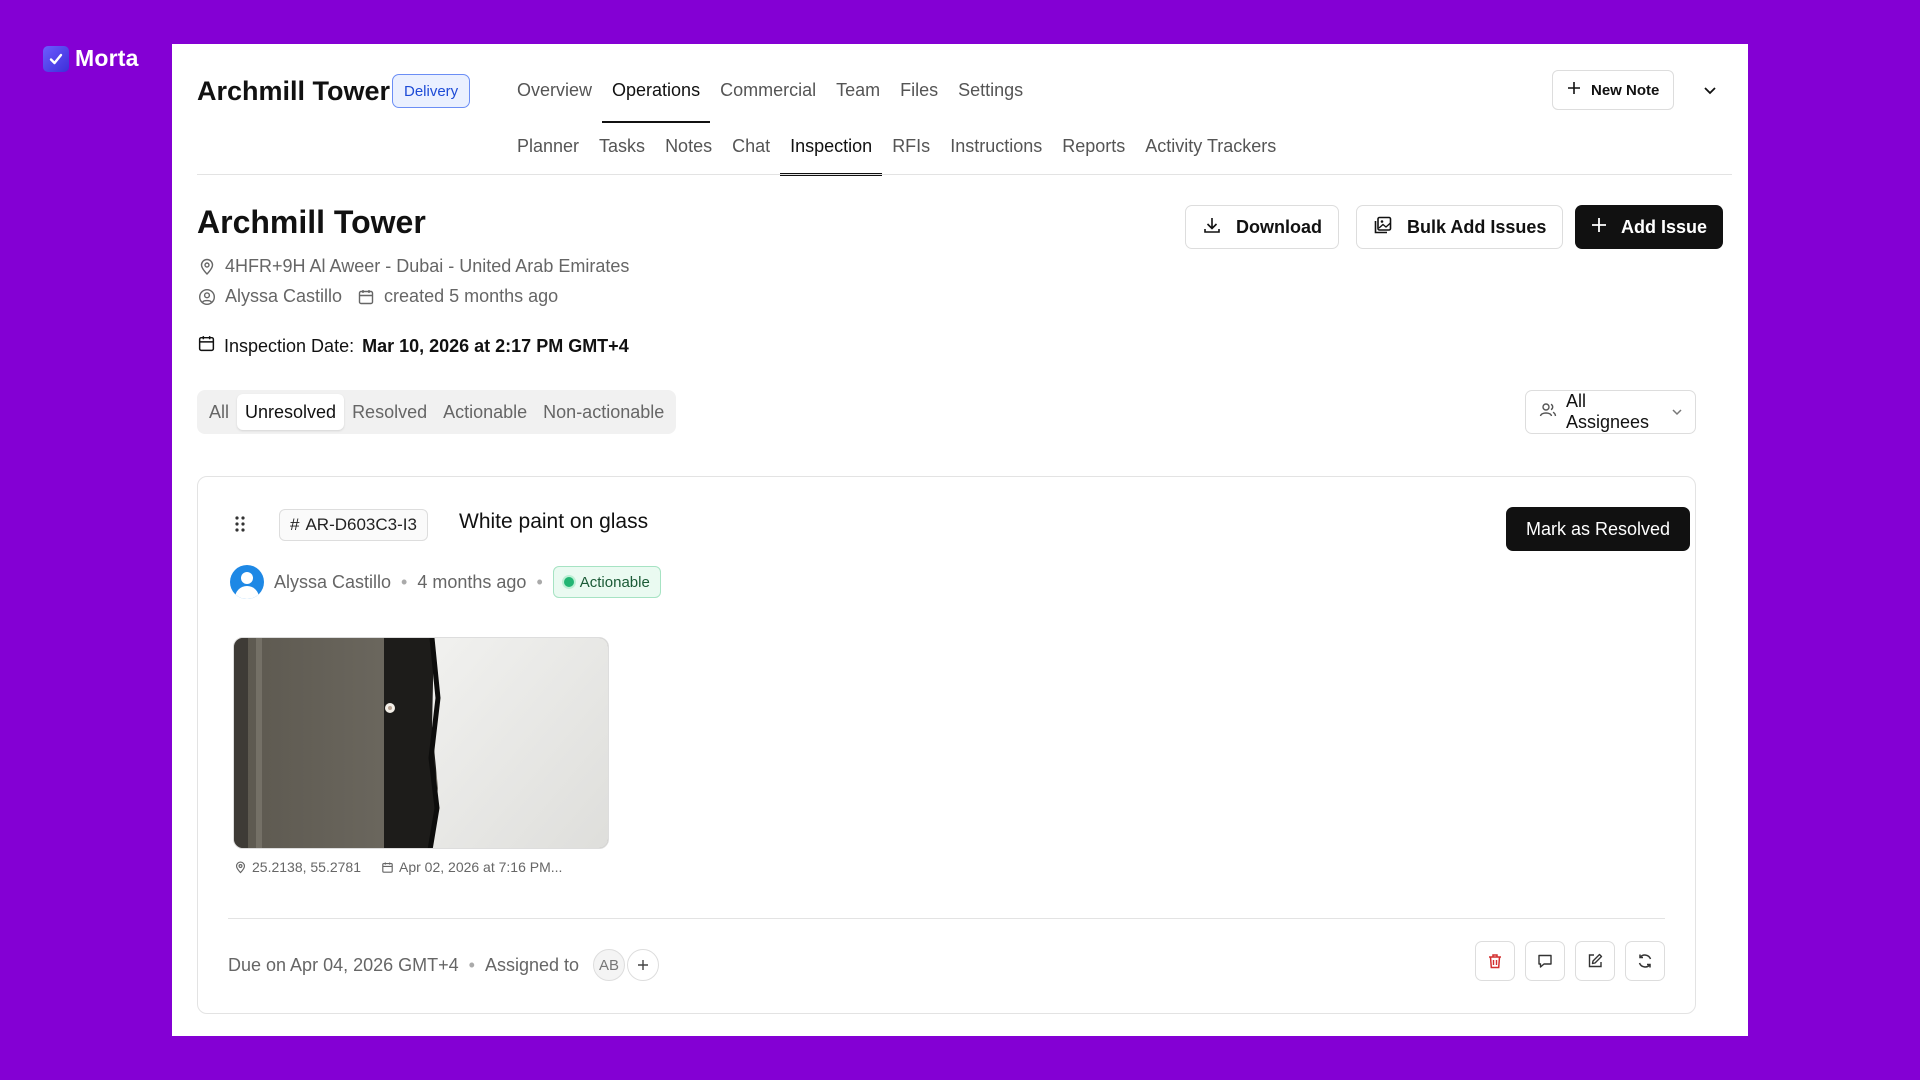  I want to click on download-icon, so click(1212, 227).